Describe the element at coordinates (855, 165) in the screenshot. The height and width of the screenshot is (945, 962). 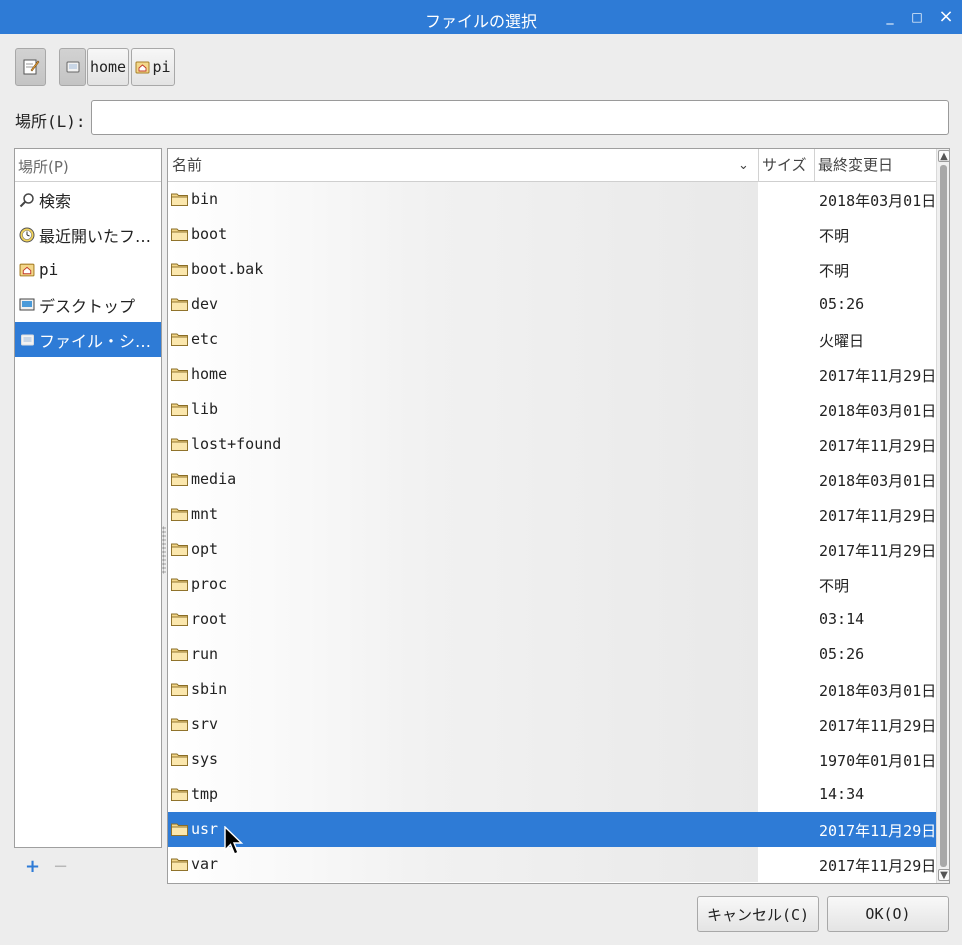
I see `column-modified-header: 最終変更日` at that location.